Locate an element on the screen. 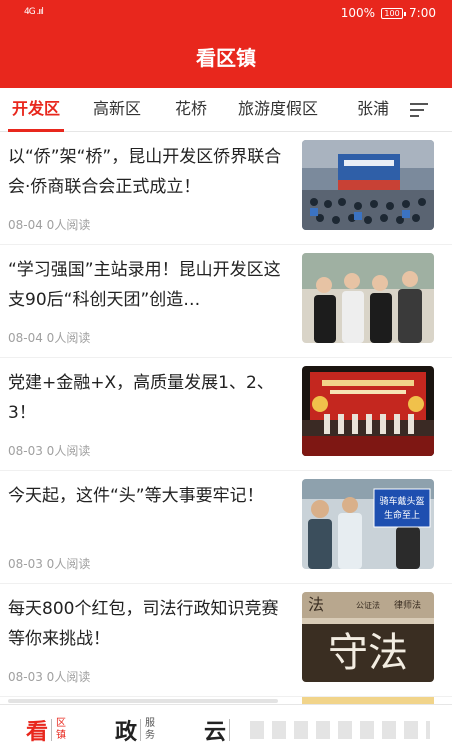 Image resolution: width=452 pixels, height=754 pixels. tab-kaifaqu: 开发区 is located at coordinates (36, 110).